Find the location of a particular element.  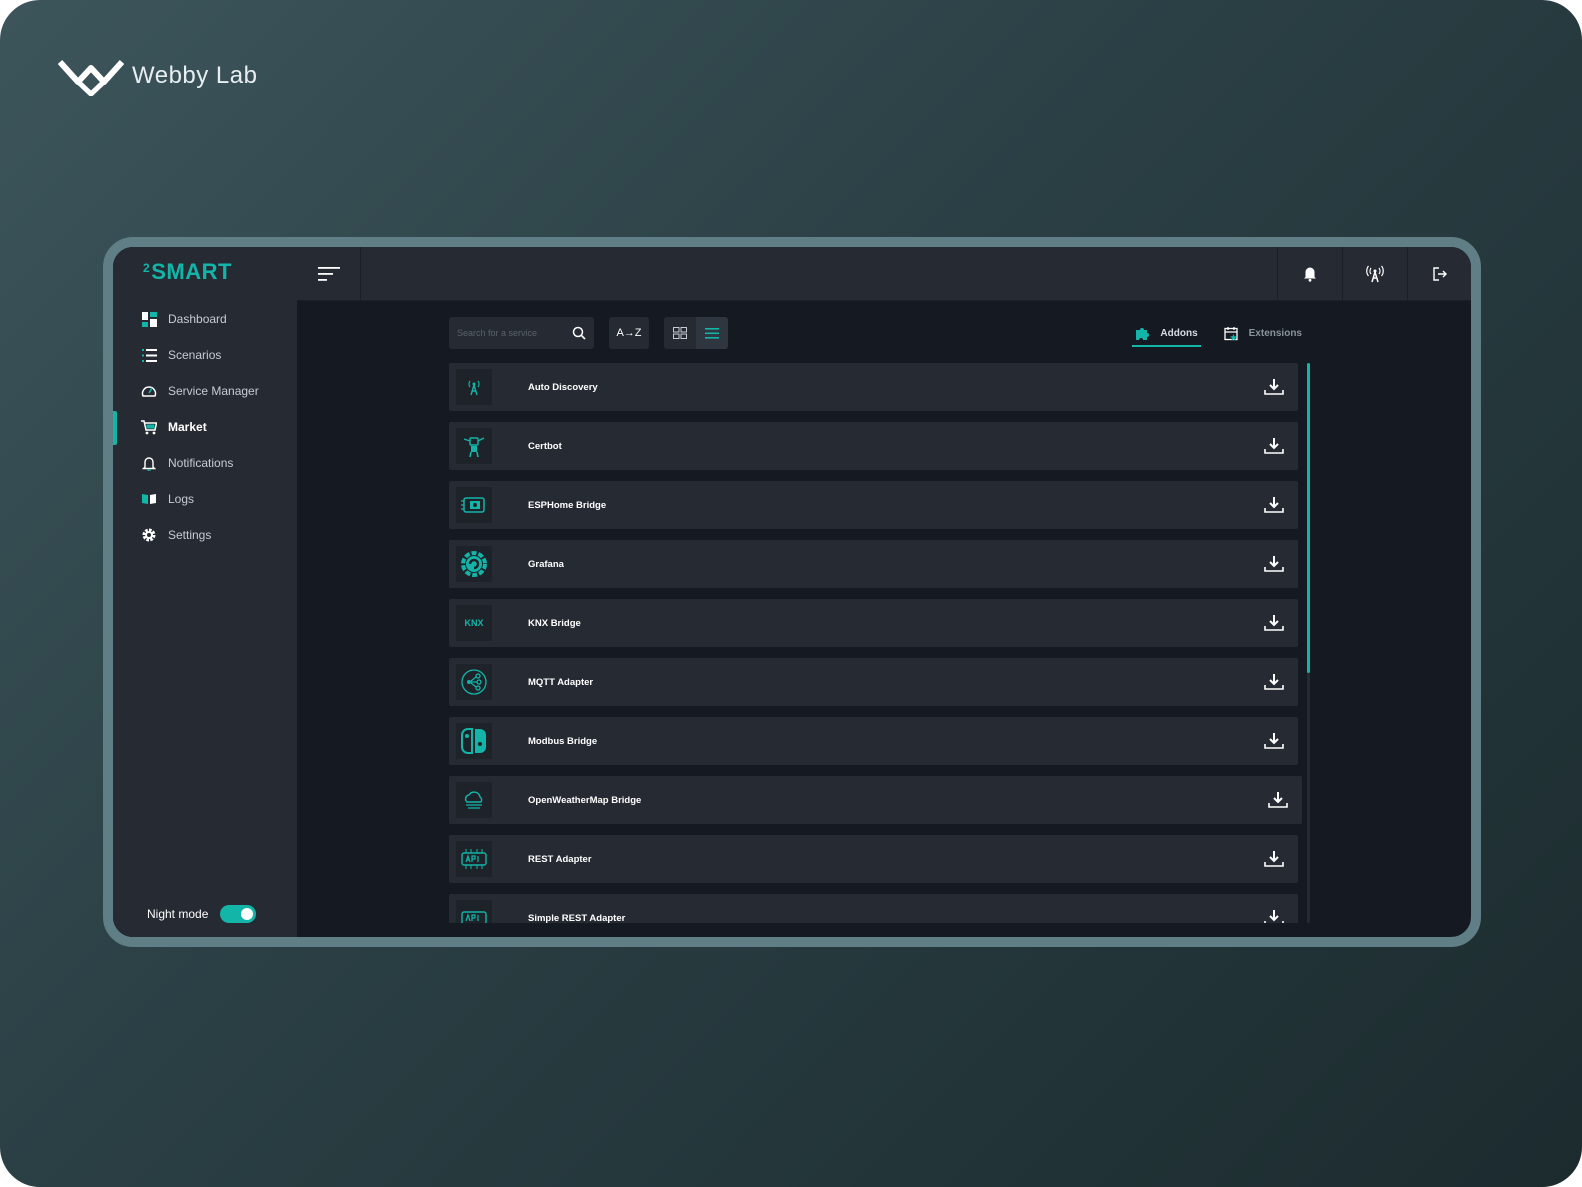

book-icon is located at coordinates (149, 499).